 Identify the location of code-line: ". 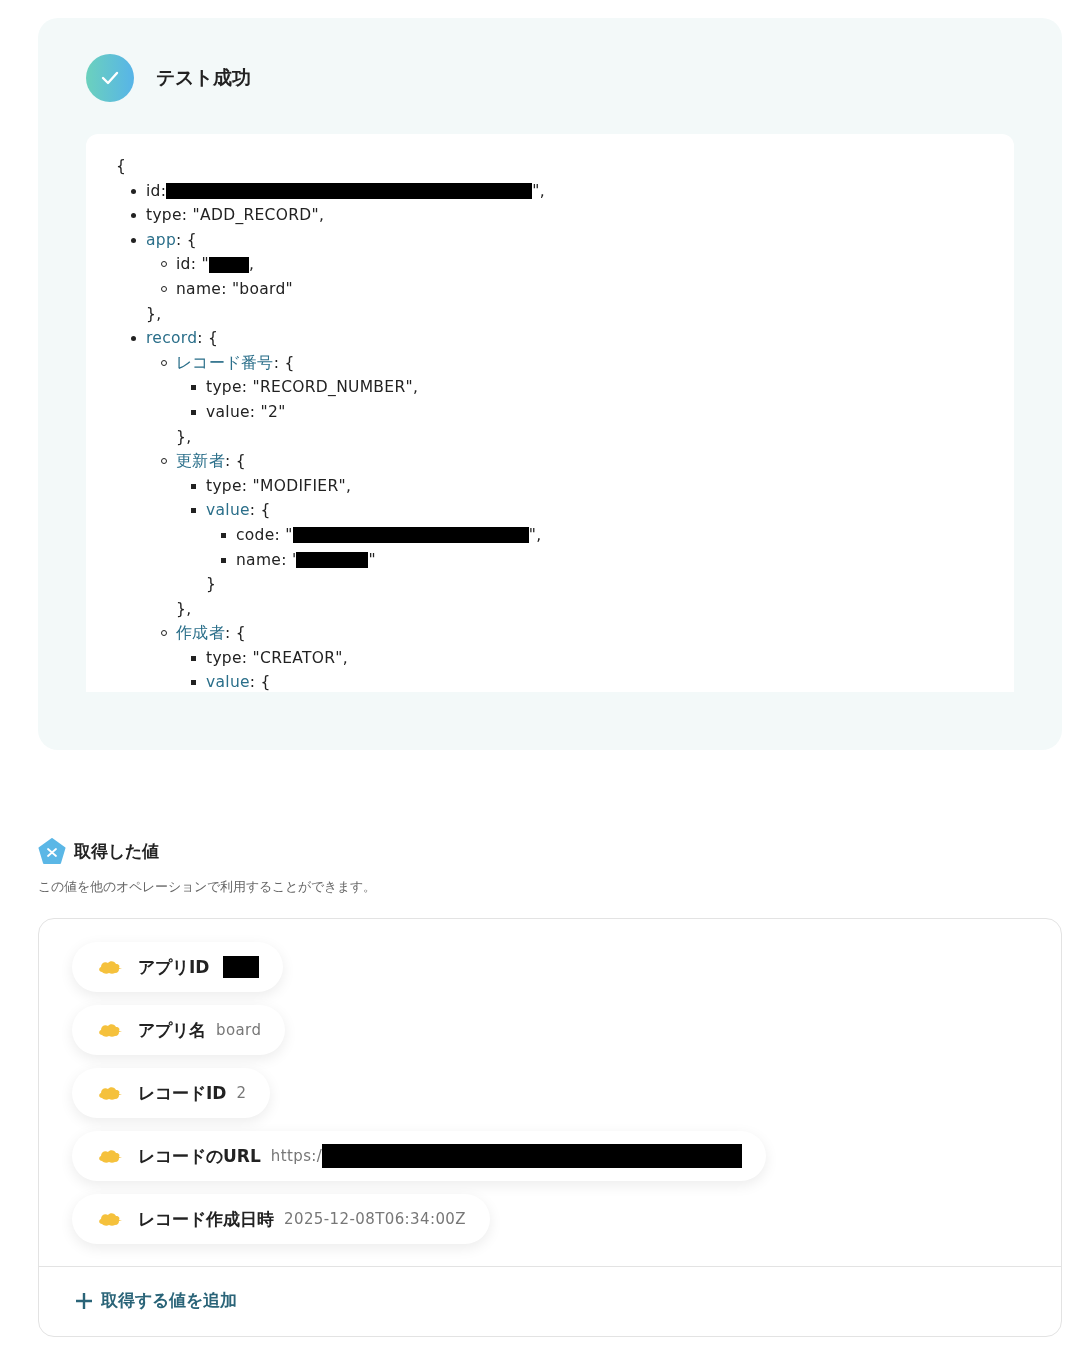
(372, 560).